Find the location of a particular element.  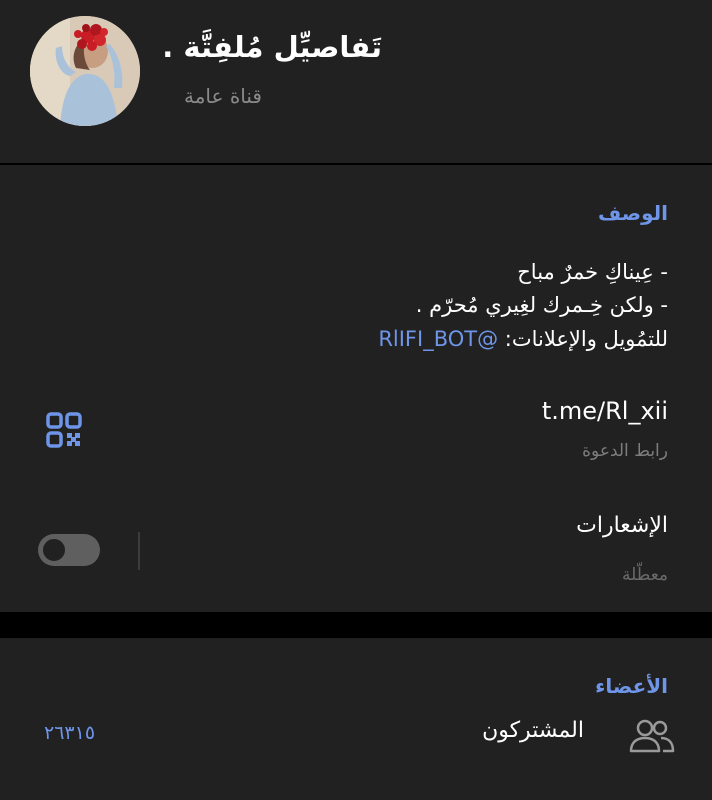

avatar-image is located at coordinates (85, 71).